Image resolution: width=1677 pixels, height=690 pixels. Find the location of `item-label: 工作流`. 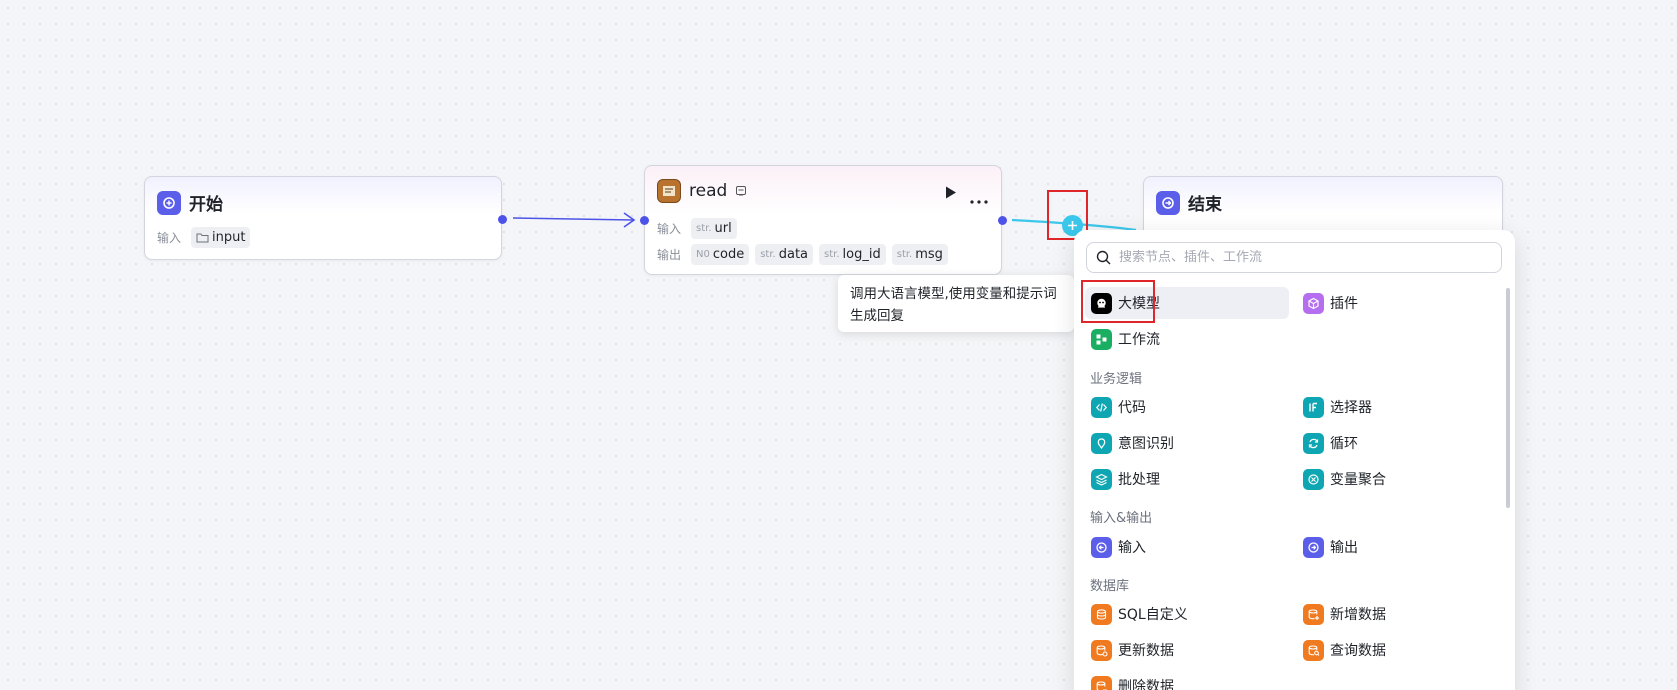

item-label: 工作流 is located at coordinates (1139, 340).